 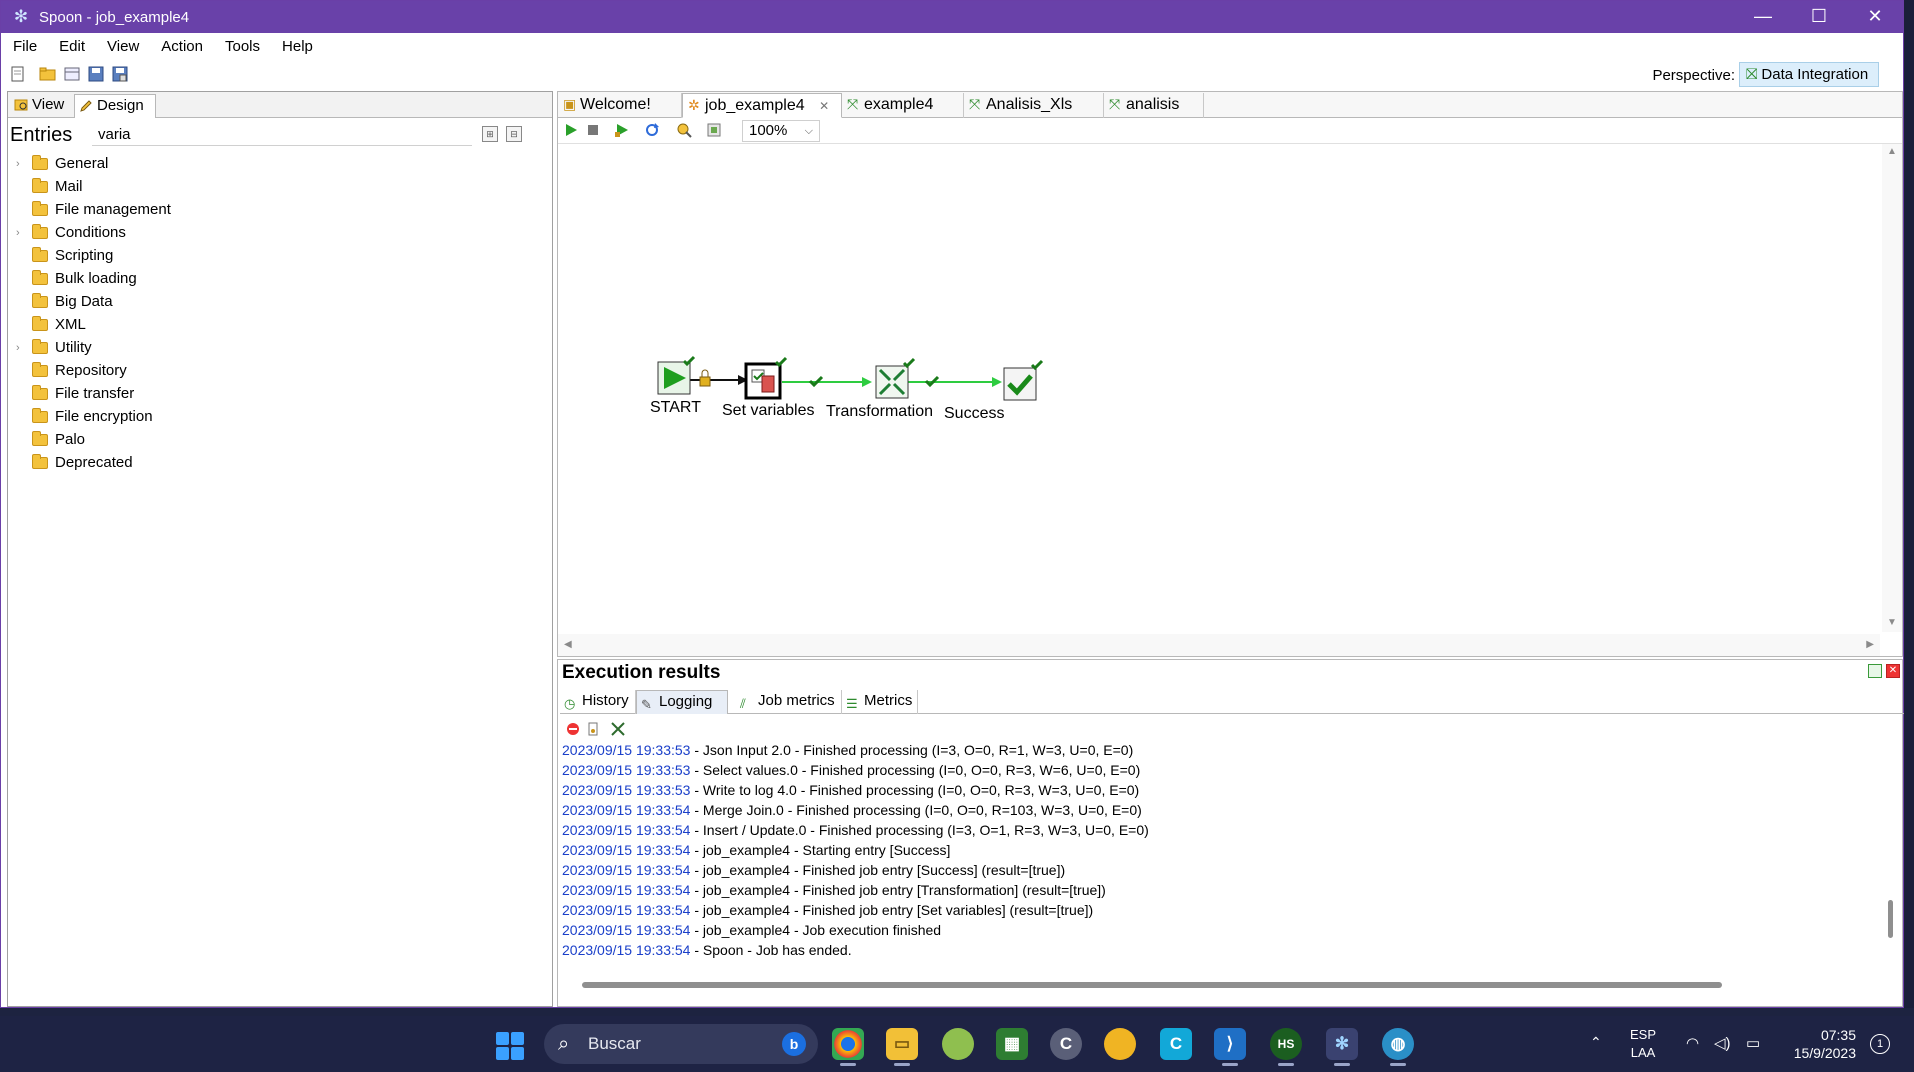 I want to click on clear-log-icon, so click(x=573, y=729).